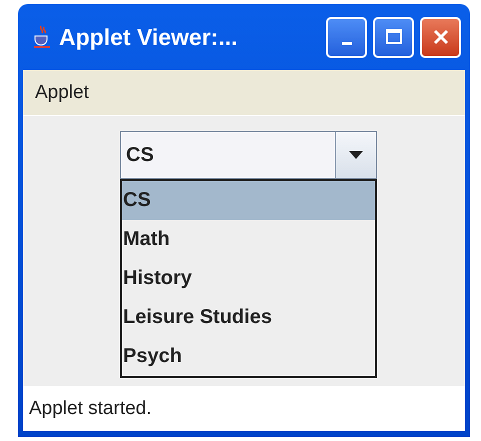  I want to click on maximize-icon, so click(394, 37).